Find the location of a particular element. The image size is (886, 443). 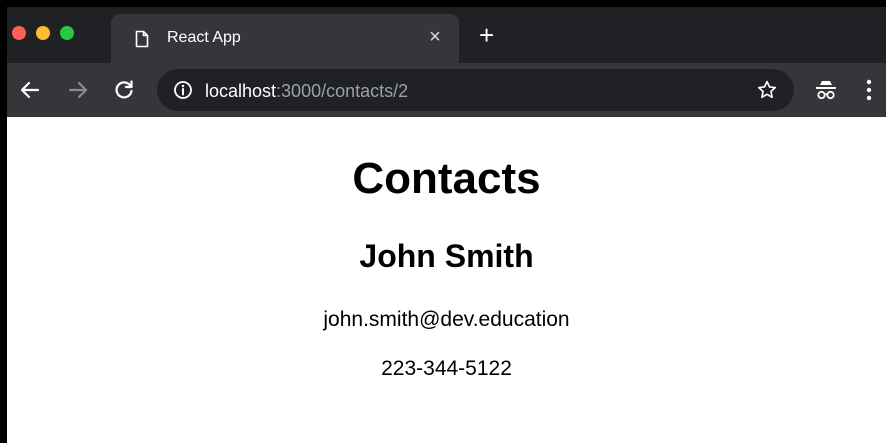

url-text: localhost:3000/contacts/2 is located at coordinates (306, 91).